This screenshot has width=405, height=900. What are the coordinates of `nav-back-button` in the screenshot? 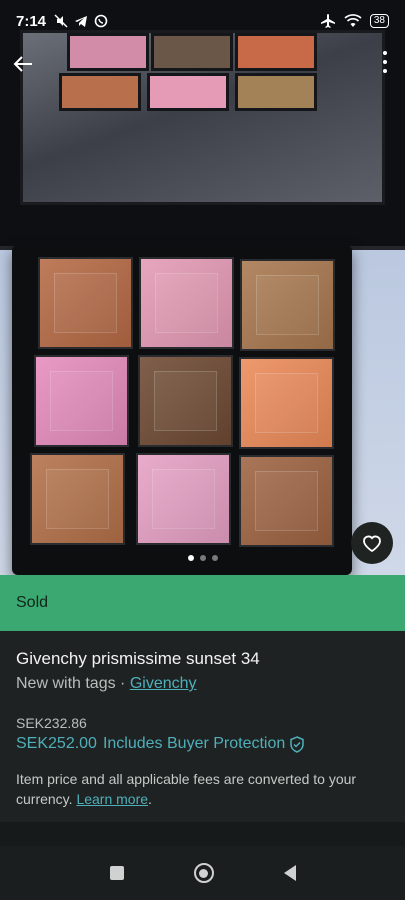 It's located at (289, 873).